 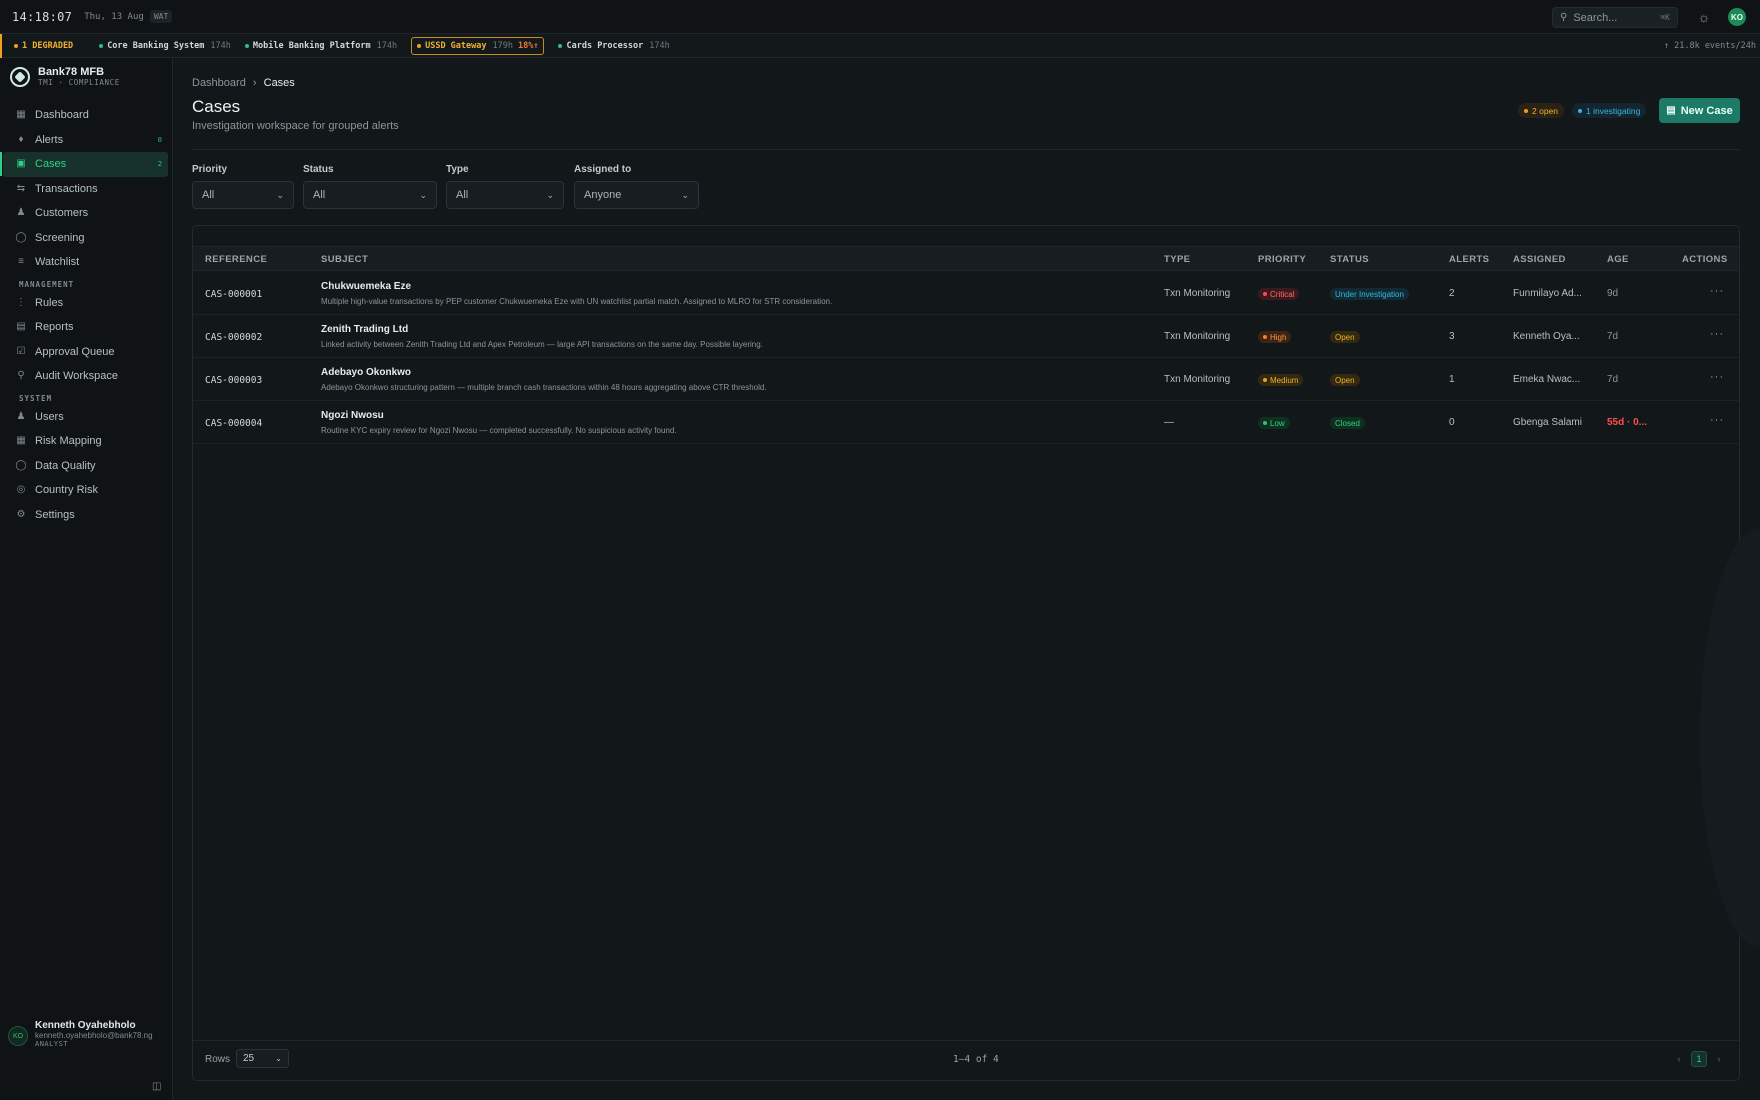 I want to click on check-square-icon: ☑, so click(x=21, y=351).